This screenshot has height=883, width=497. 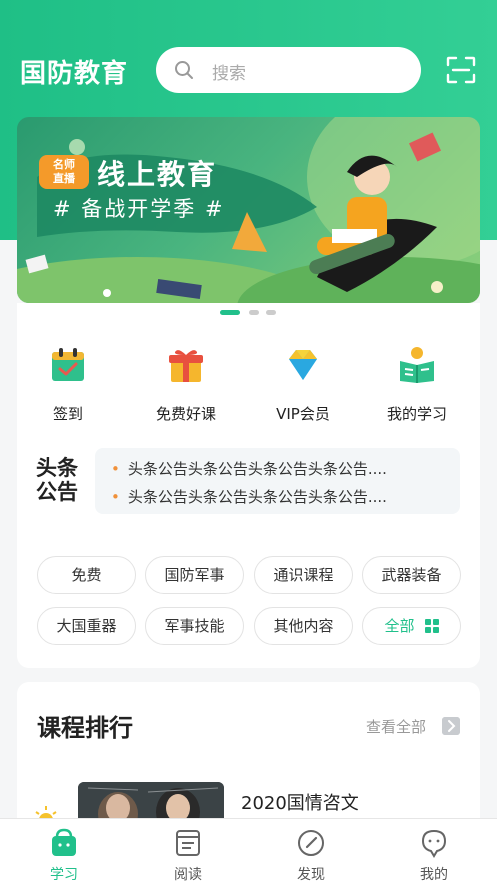 I want to click on headline-logo-line2: 公告, so click(x=57, y=492).